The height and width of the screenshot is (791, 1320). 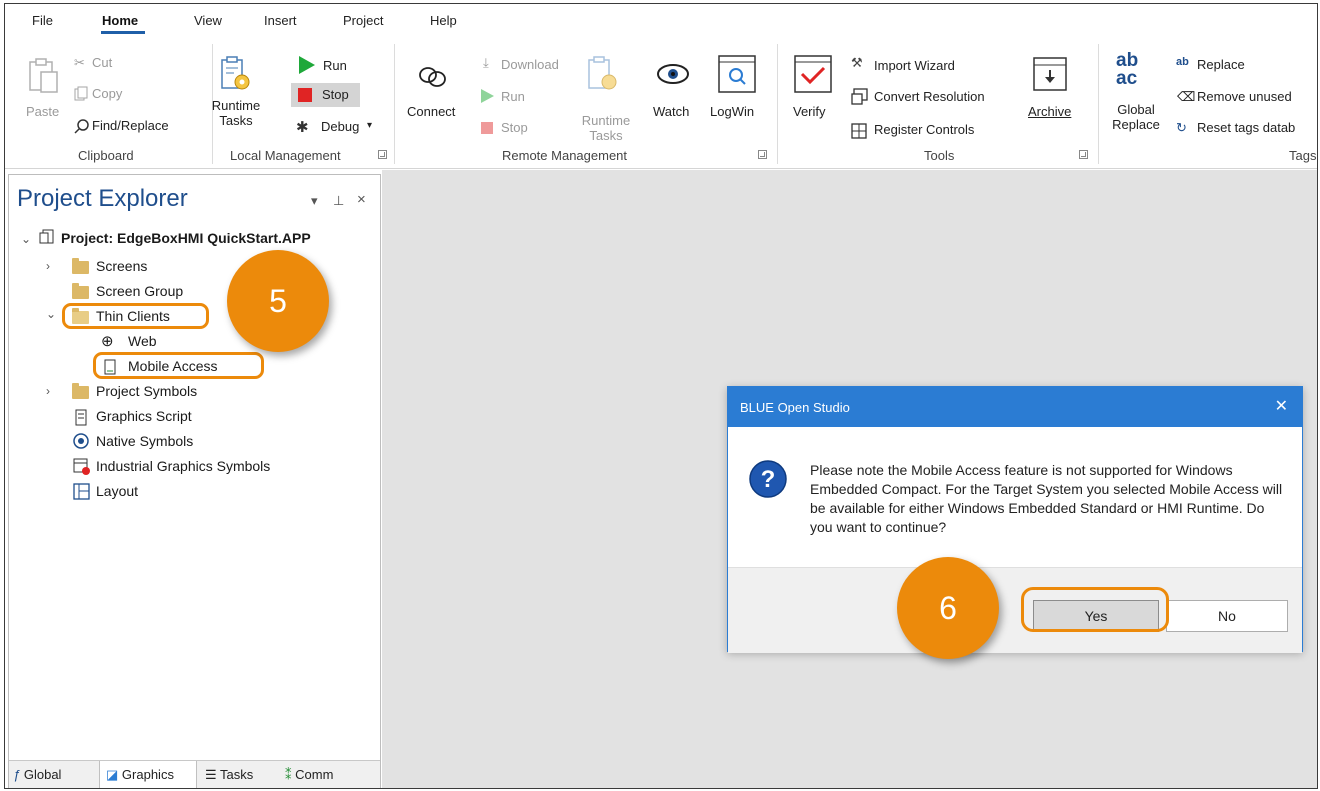 What do you see at coordinates (914, 65) in the screenshot?
I see `import-wizard-label: Import Wizard` at bounding box center [914, 65].